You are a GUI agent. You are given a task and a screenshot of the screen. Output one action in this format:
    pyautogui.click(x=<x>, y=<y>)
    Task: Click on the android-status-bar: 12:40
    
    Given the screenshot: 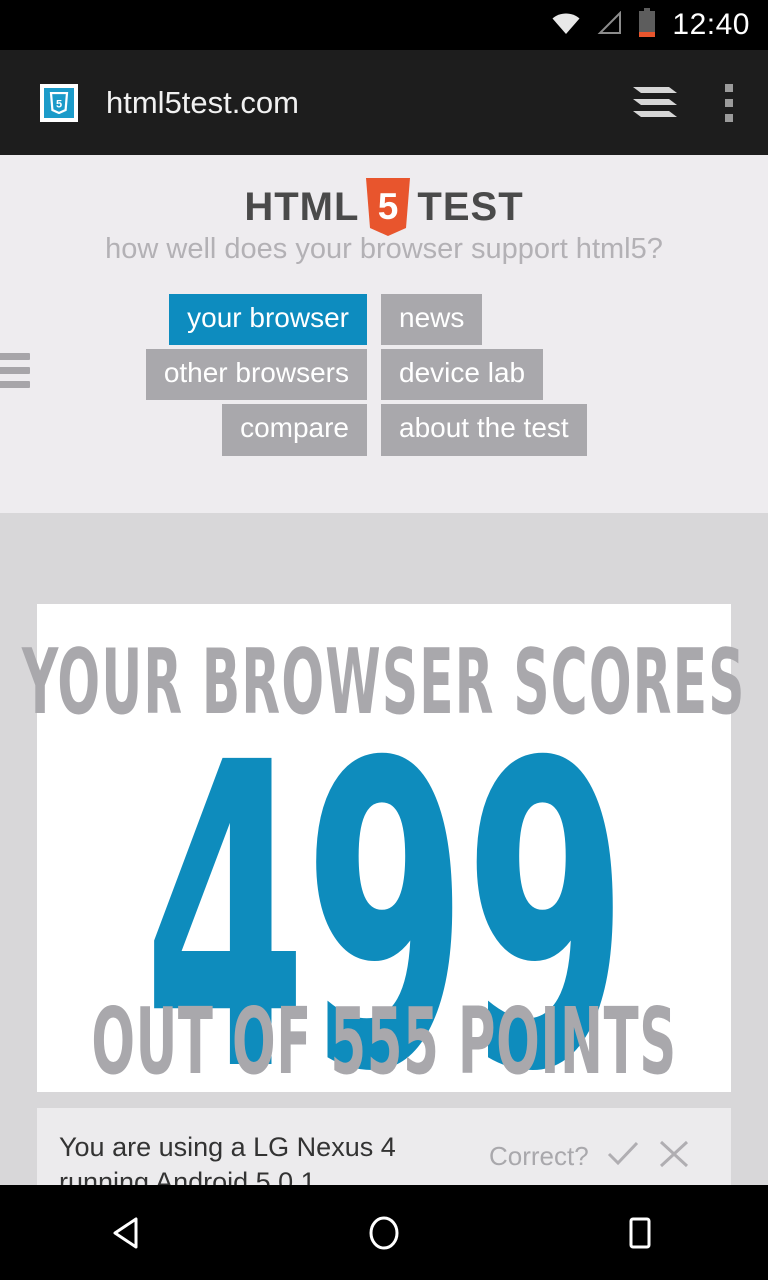 What is the action you would take?
    pyautogui.click(x=384, y=25)
    